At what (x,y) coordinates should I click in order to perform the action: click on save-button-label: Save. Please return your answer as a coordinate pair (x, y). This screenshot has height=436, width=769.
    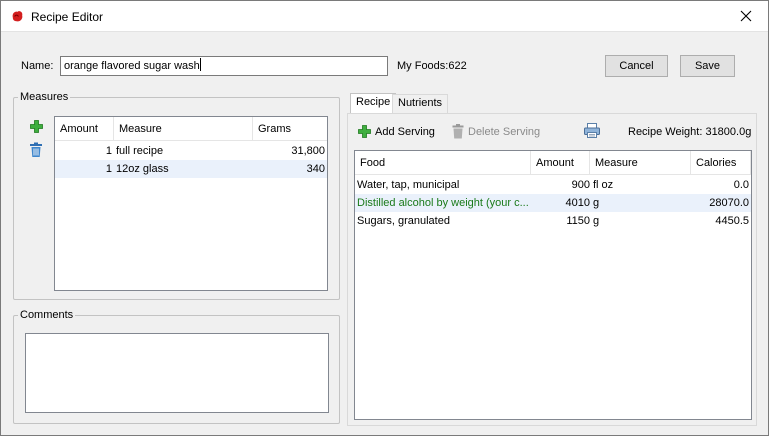
    Looking at the image, I should click on (707, 66).